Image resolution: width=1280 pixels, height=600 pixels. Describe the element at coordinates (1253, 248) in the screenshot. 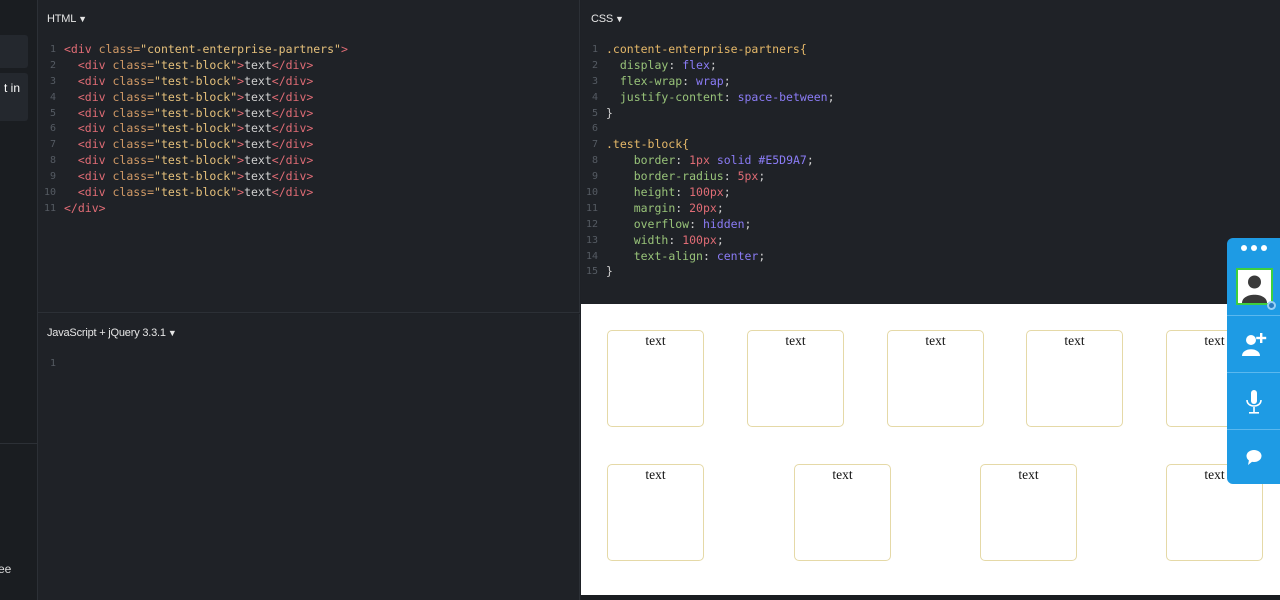

I see `more-dots-icon` at that location.